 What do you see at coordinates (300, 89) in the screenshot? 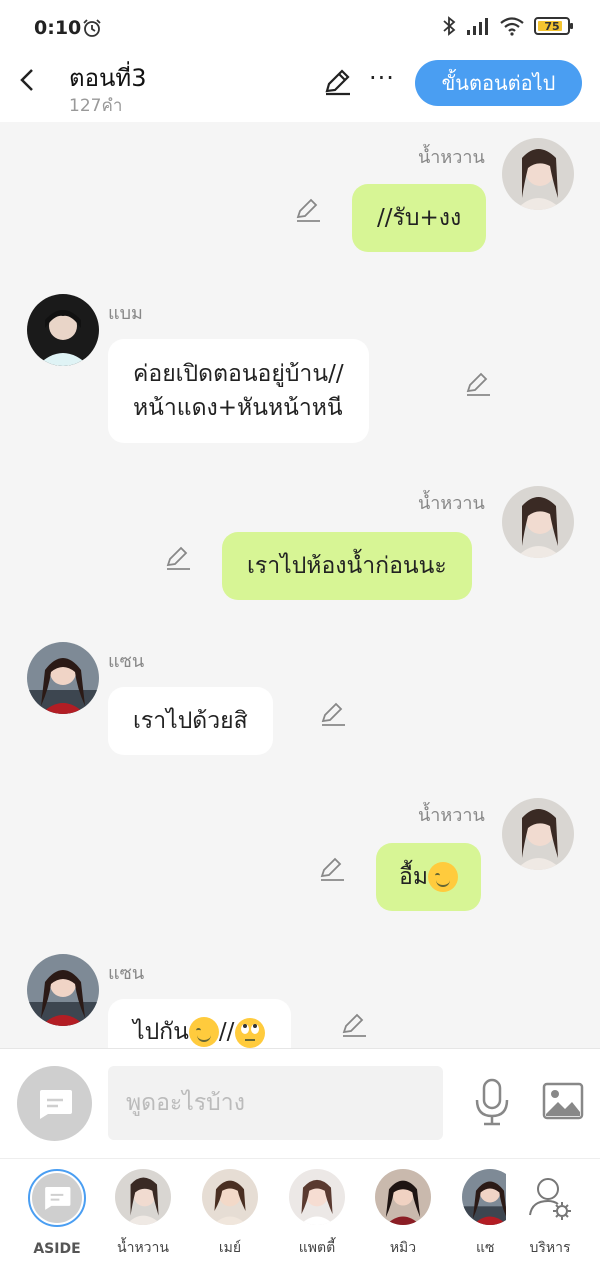
I see `app-header: ตอนที่3 127คำ ··· ขั้นตอนต่อไป` at bounding box center [300, 89].